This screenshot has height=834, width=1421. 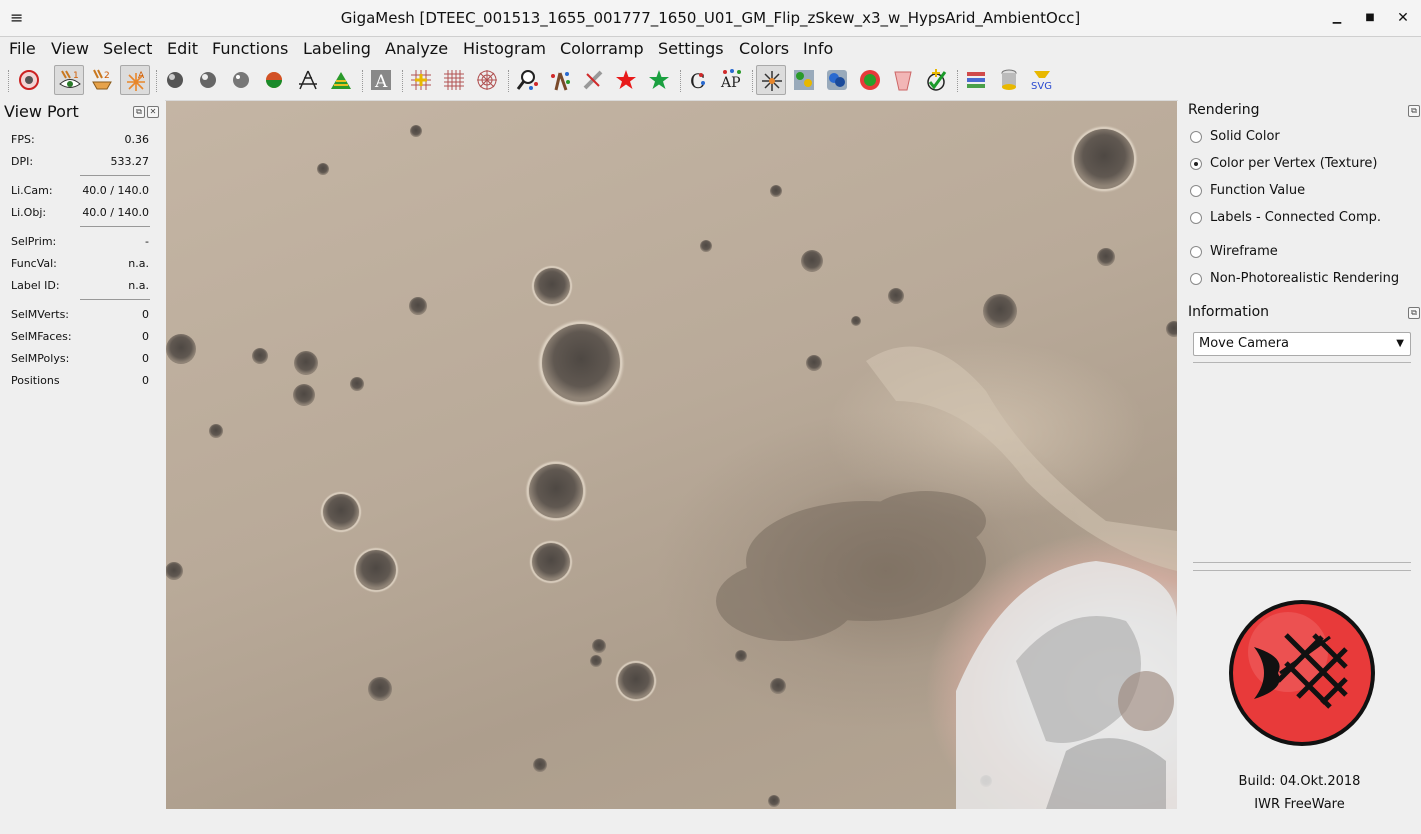 What do you see at coordinates (22, 49) in the screenshot?
I see `menu-file: File` at bounding box center [22, 49].